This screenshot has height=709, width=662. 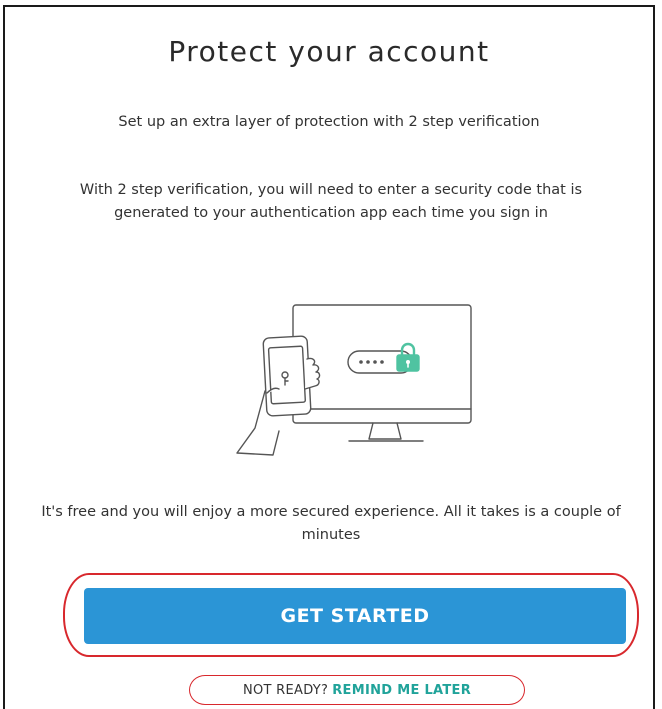 What do you see at coordinates (285, 690) in the screenshot?
I see `not-ready-label: NOT READY?` at bounding box center [285, 690].